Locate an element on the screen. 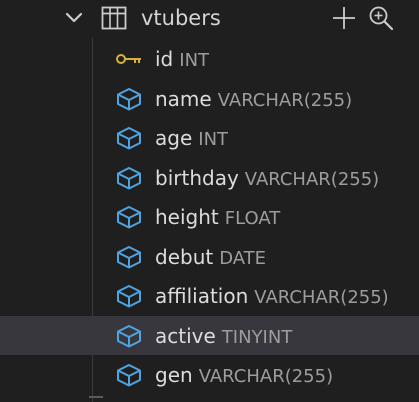 This screenshot has width=419, height=402. column-name: age is located at coordinates (174, 138).